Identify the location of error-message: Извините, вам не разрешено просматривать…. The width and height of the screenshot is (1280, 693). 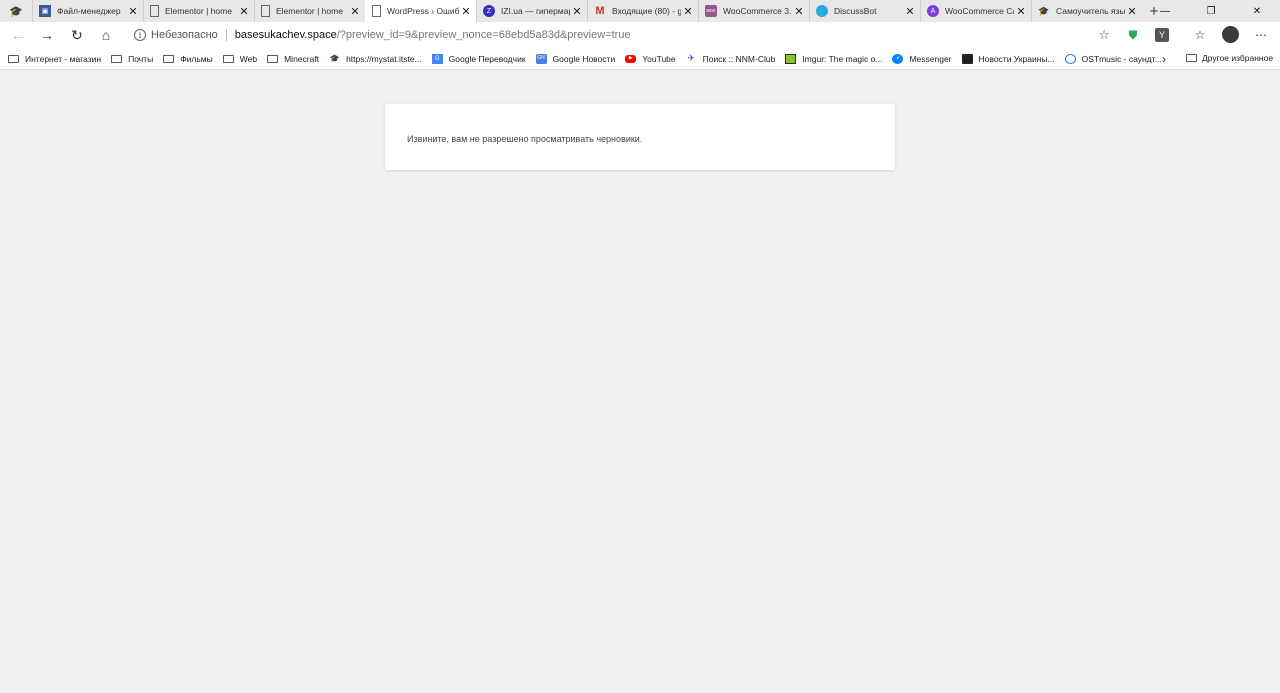
(525, 139).